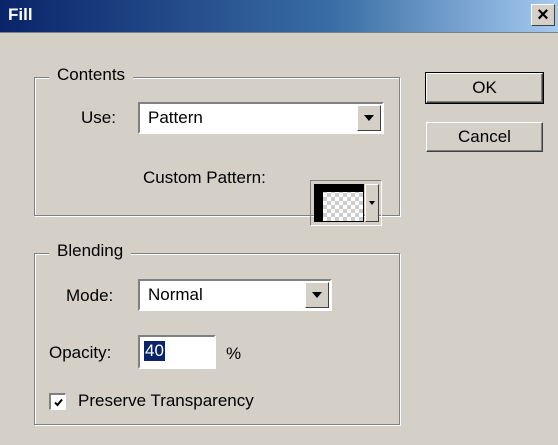  What do you see at coordinates (279, 16) in the screenshot?
I see `title-bar: Fill ×` at bounding box center [279, 16].